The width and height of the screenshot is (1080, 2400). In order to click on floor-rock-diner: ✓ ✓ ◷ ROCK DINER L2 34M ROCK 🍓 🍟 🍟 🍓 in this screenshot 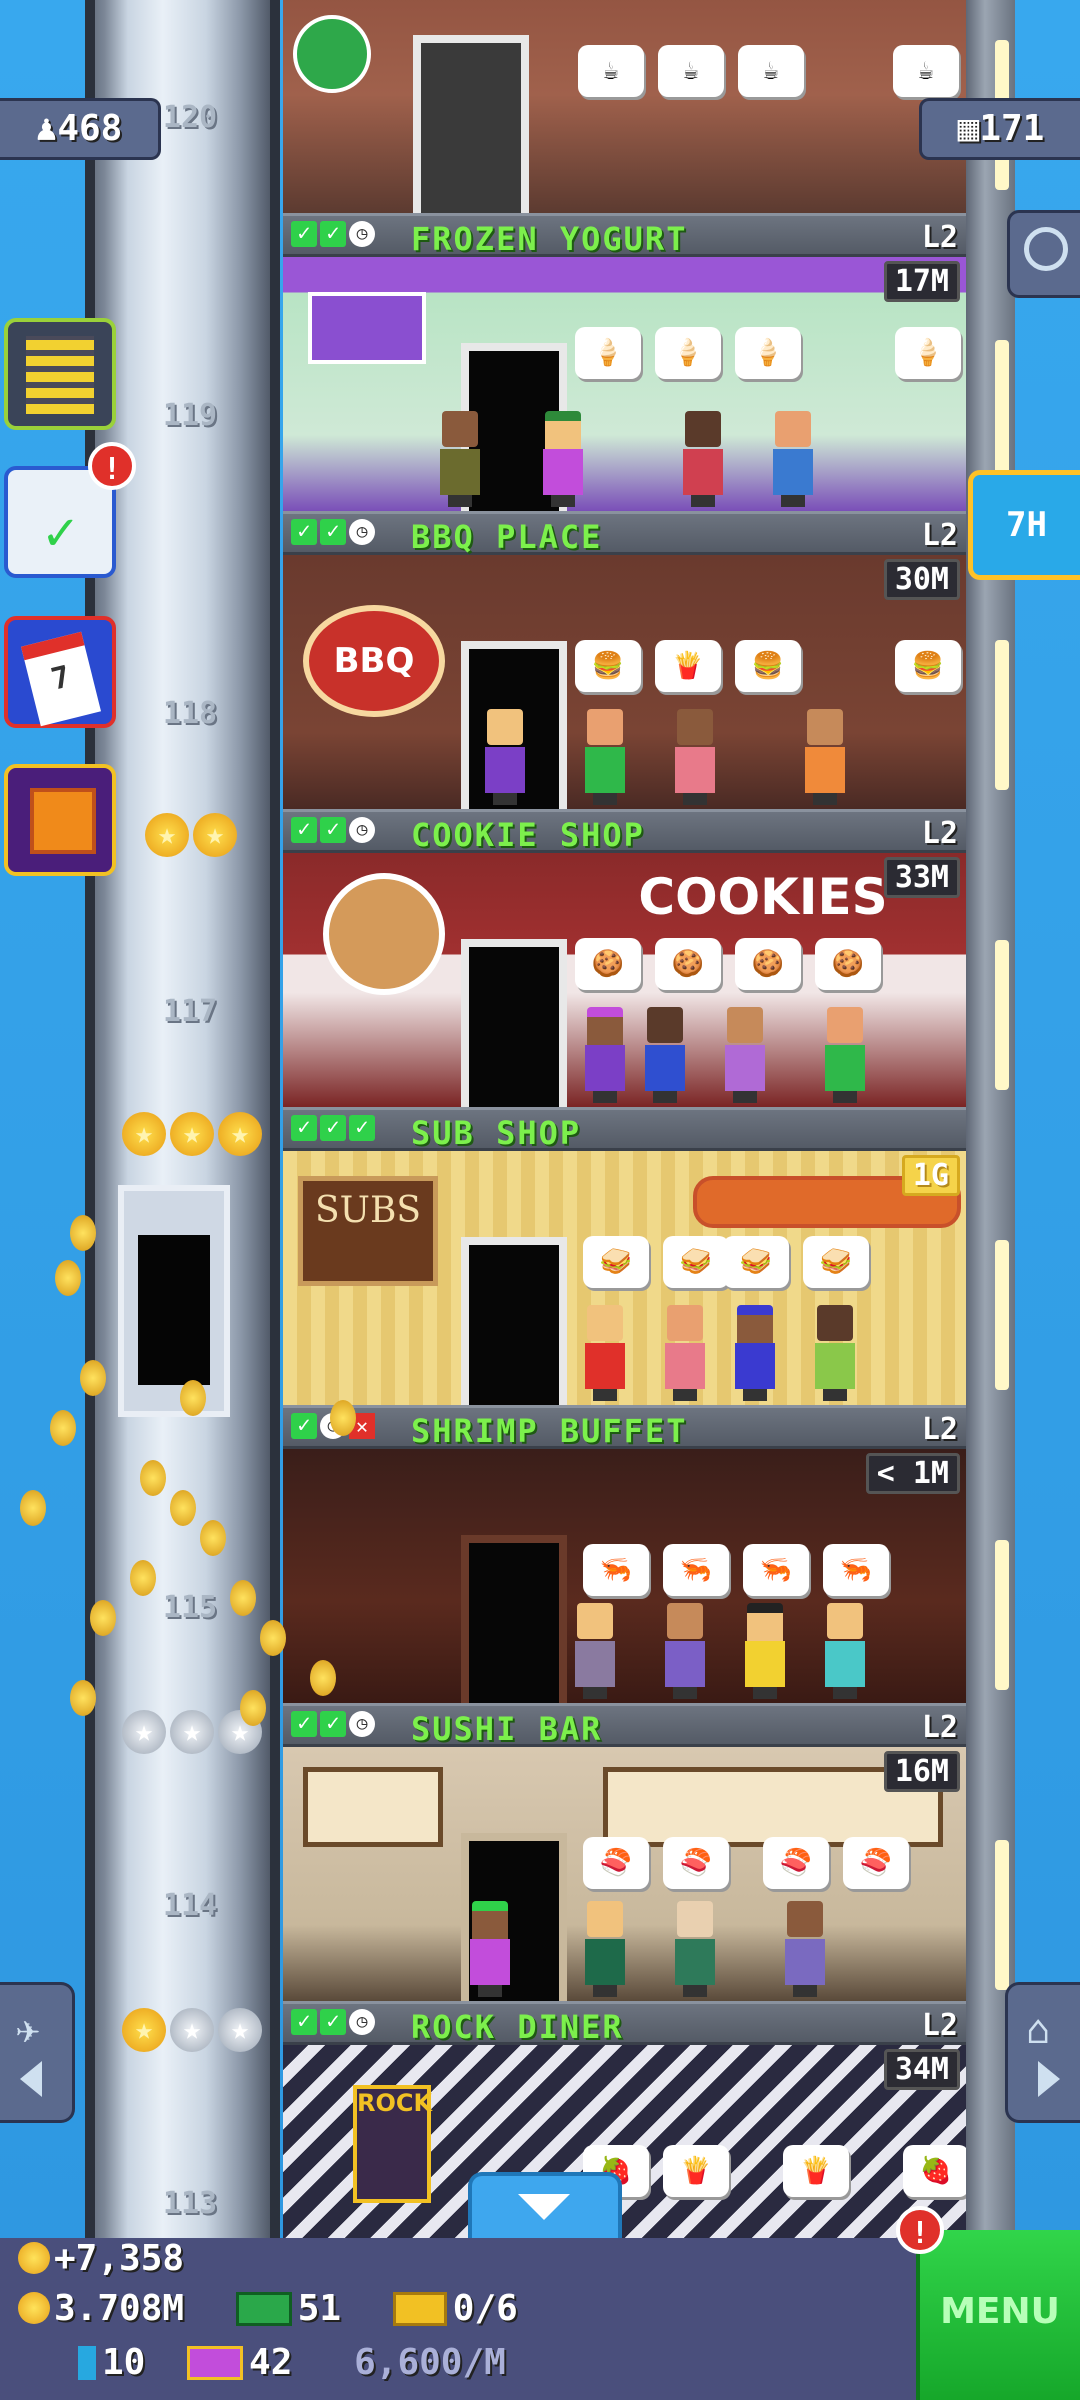, I will do `click(624, 2126)`.